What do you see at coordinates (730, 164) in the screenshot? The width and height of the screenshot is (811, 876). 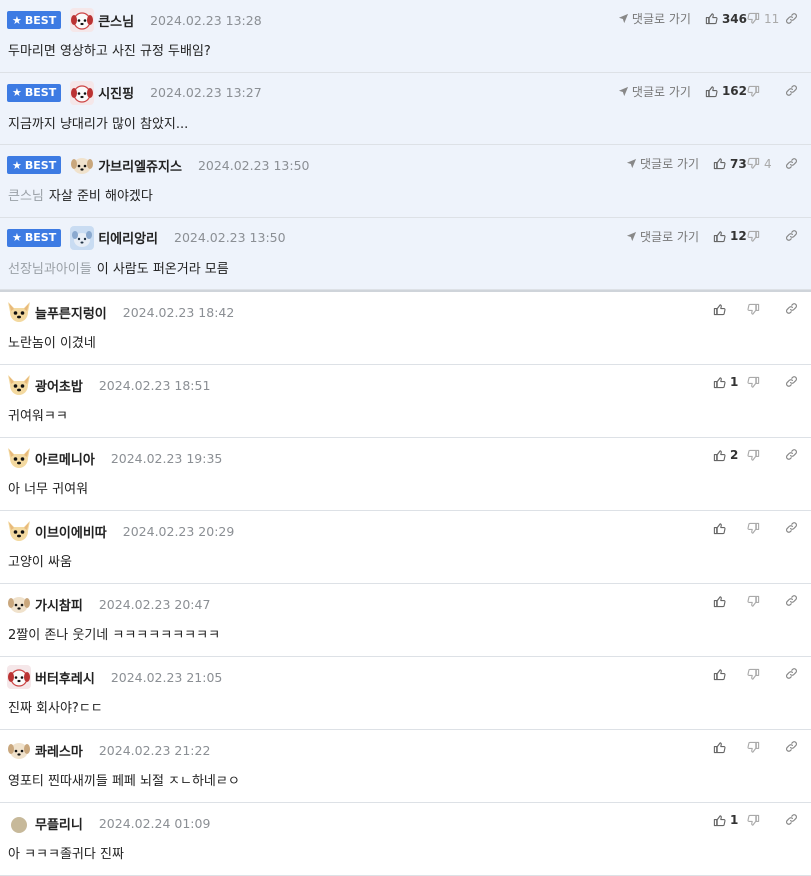 I see `upvote-button: 73` at bounding box center [730, 164].